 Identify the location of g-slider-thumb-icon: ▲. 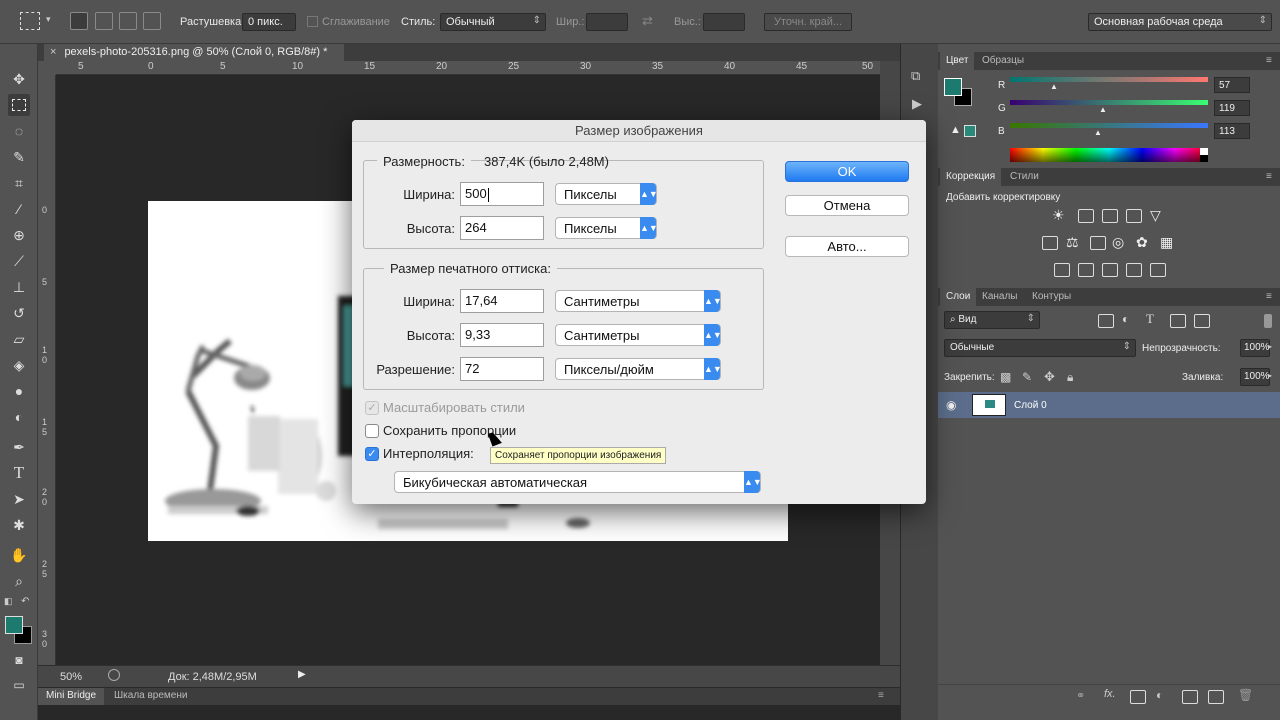
(1103, 109).